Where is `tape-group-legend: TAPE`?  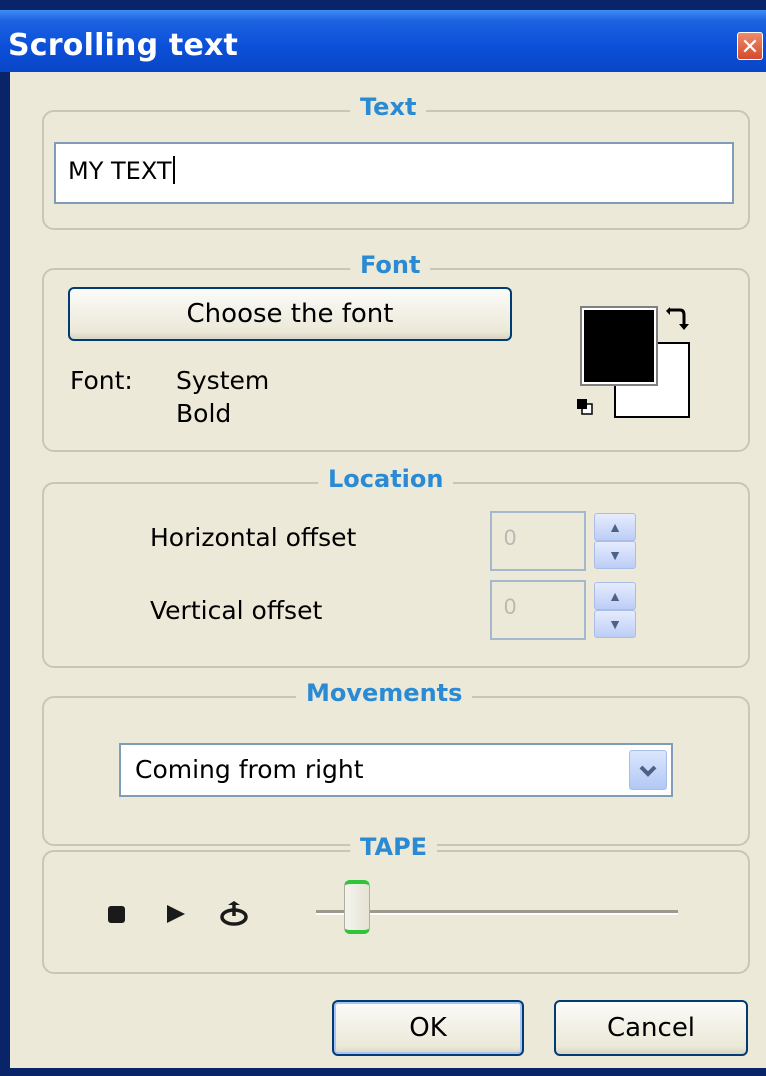 tape-group-legend: TAPE is located at coordinates (394, 847).